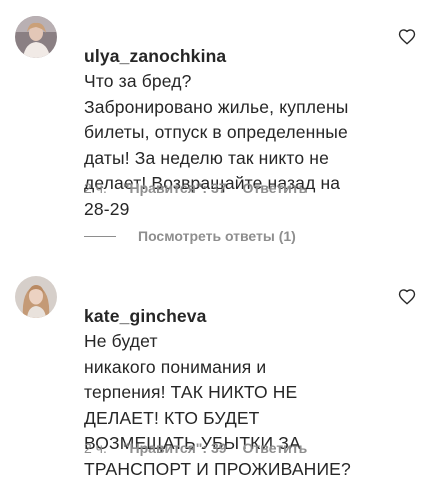  What do you see at coordinates (175, 188) in the screenshot?
I see `comment-likes: "Нравится": 37` at bounding box center [175, 188].